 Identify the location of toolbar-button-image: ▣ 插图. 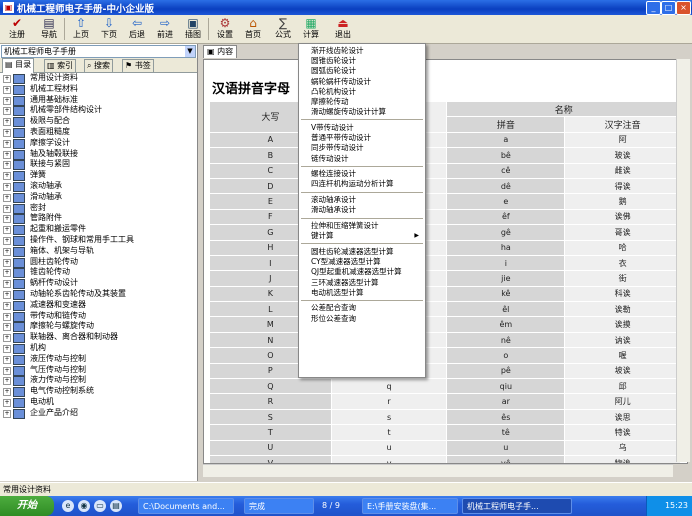
(193, 29).